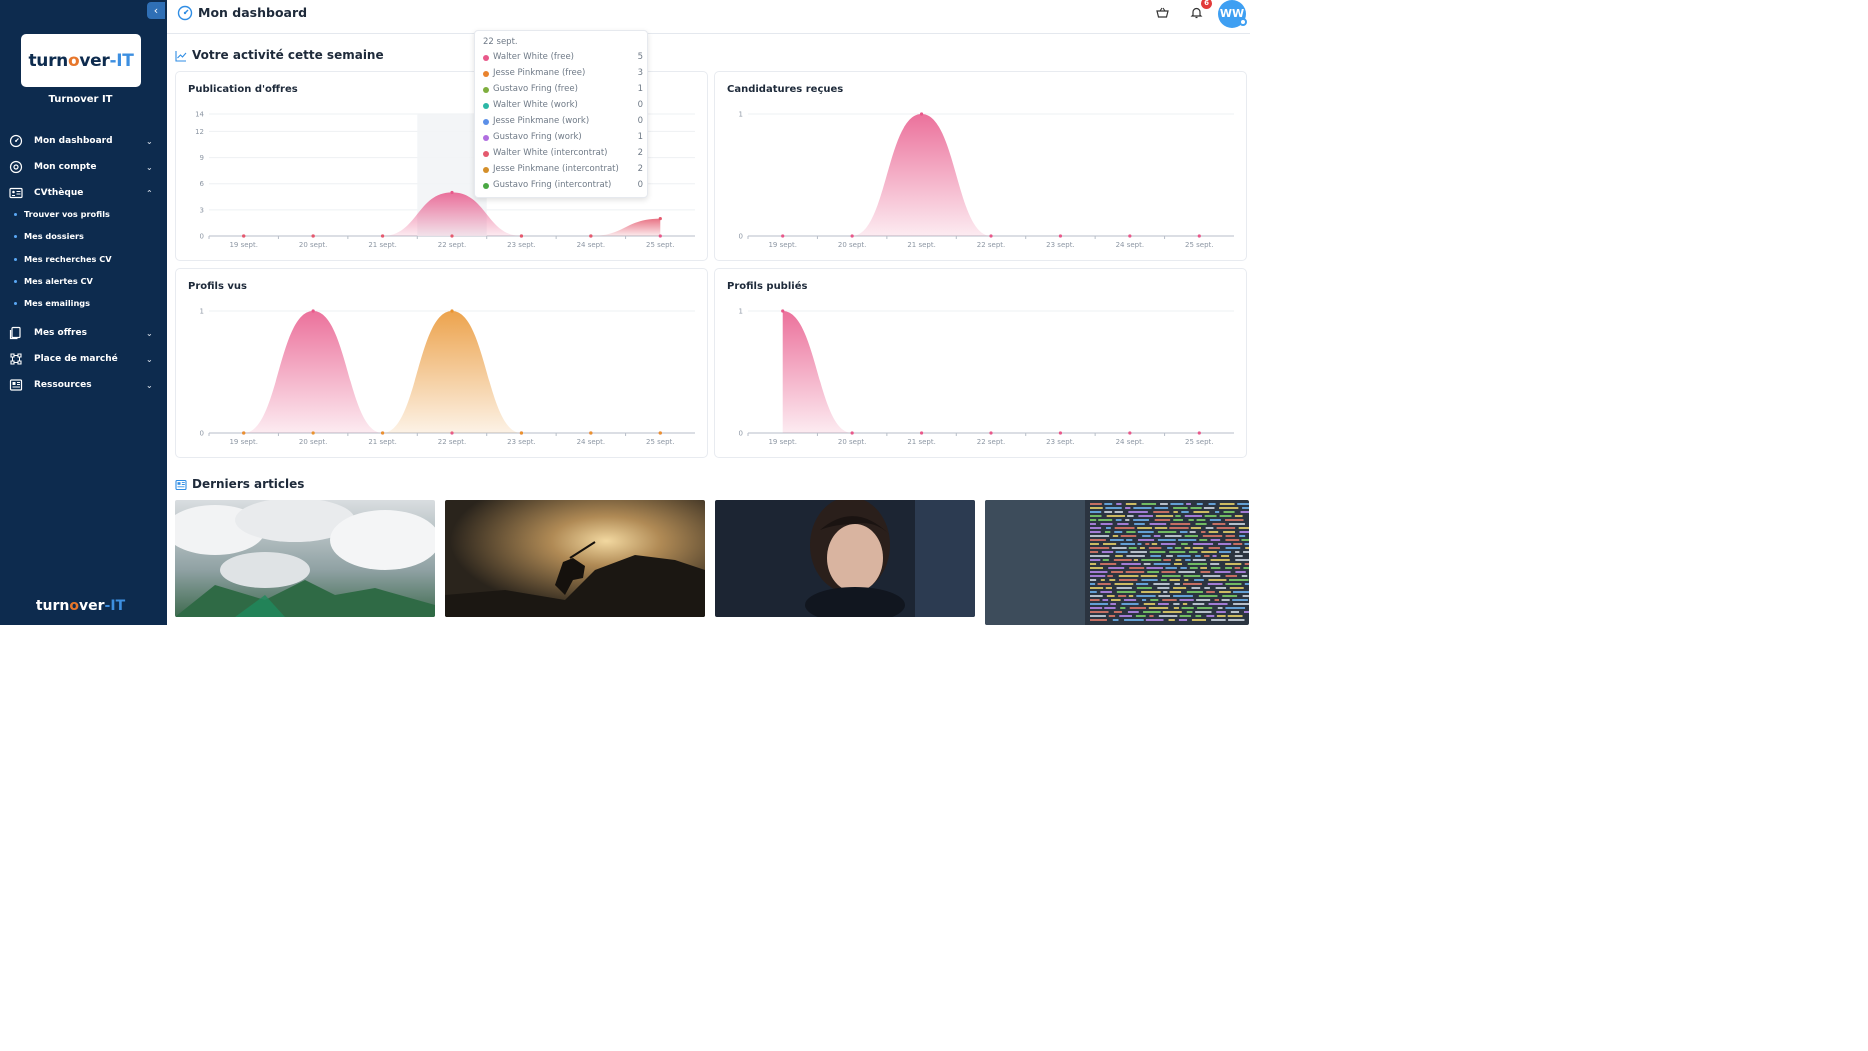 The width and height of the screenshot is (1868, 1051). I want to click on sidebar-item-cvtheque: CVthèque ⌃, so click(83, 193).